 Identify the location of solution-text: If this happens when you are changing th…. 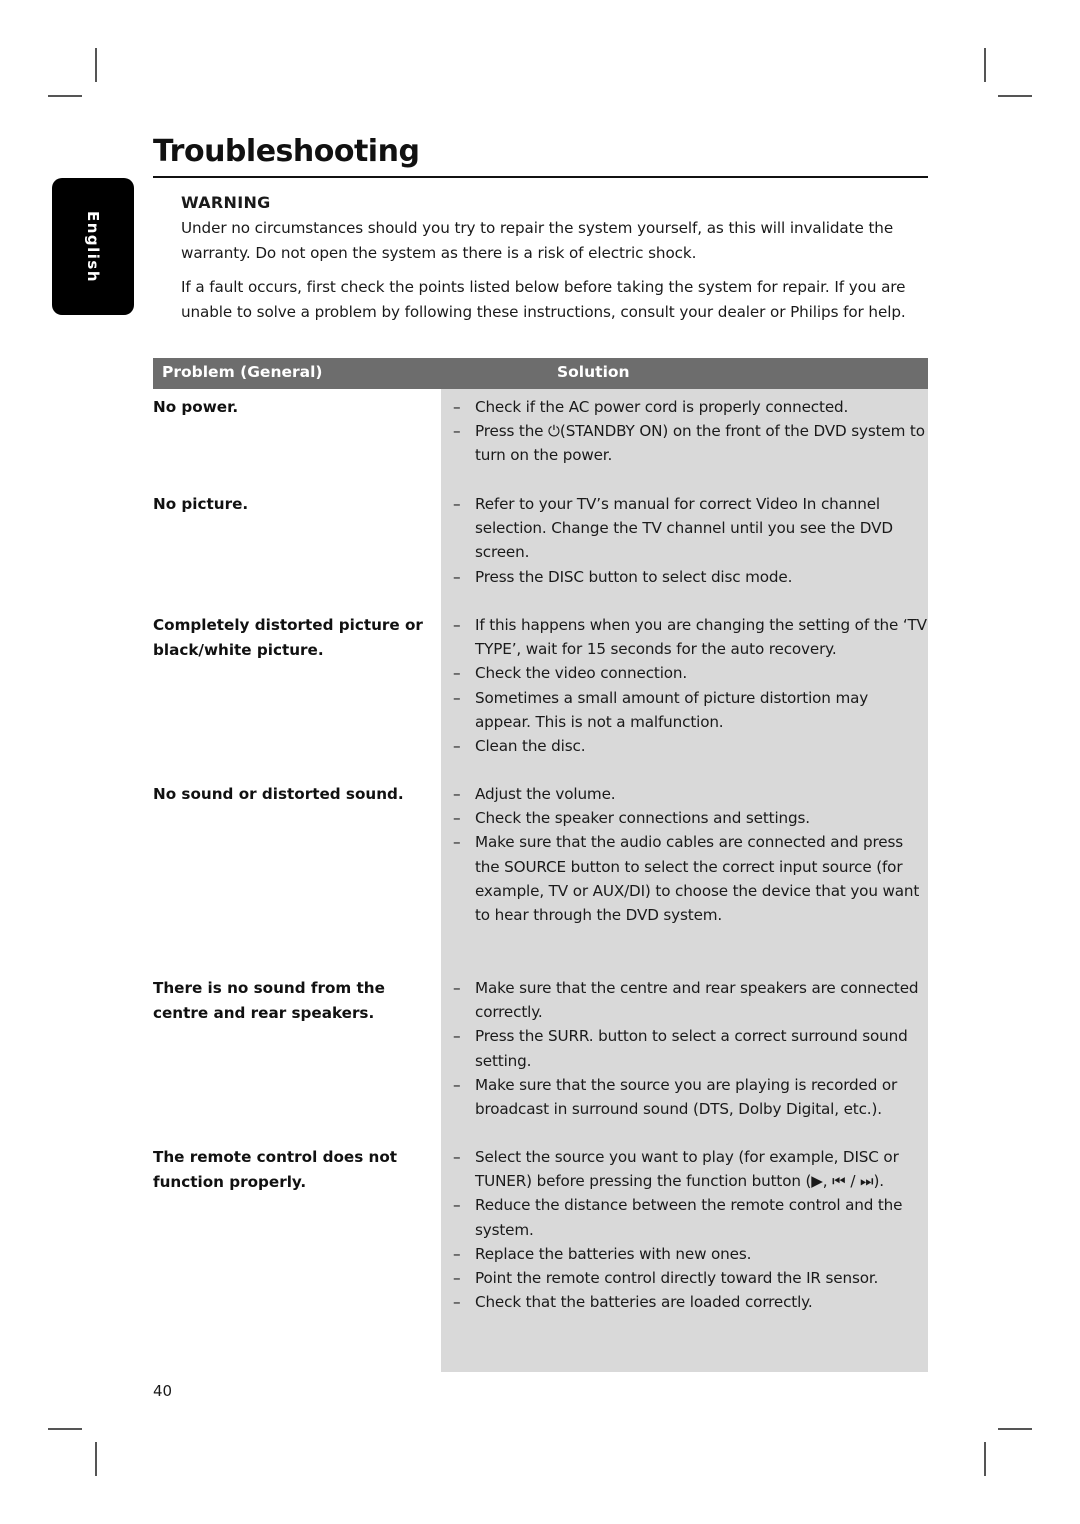
(701, 637).